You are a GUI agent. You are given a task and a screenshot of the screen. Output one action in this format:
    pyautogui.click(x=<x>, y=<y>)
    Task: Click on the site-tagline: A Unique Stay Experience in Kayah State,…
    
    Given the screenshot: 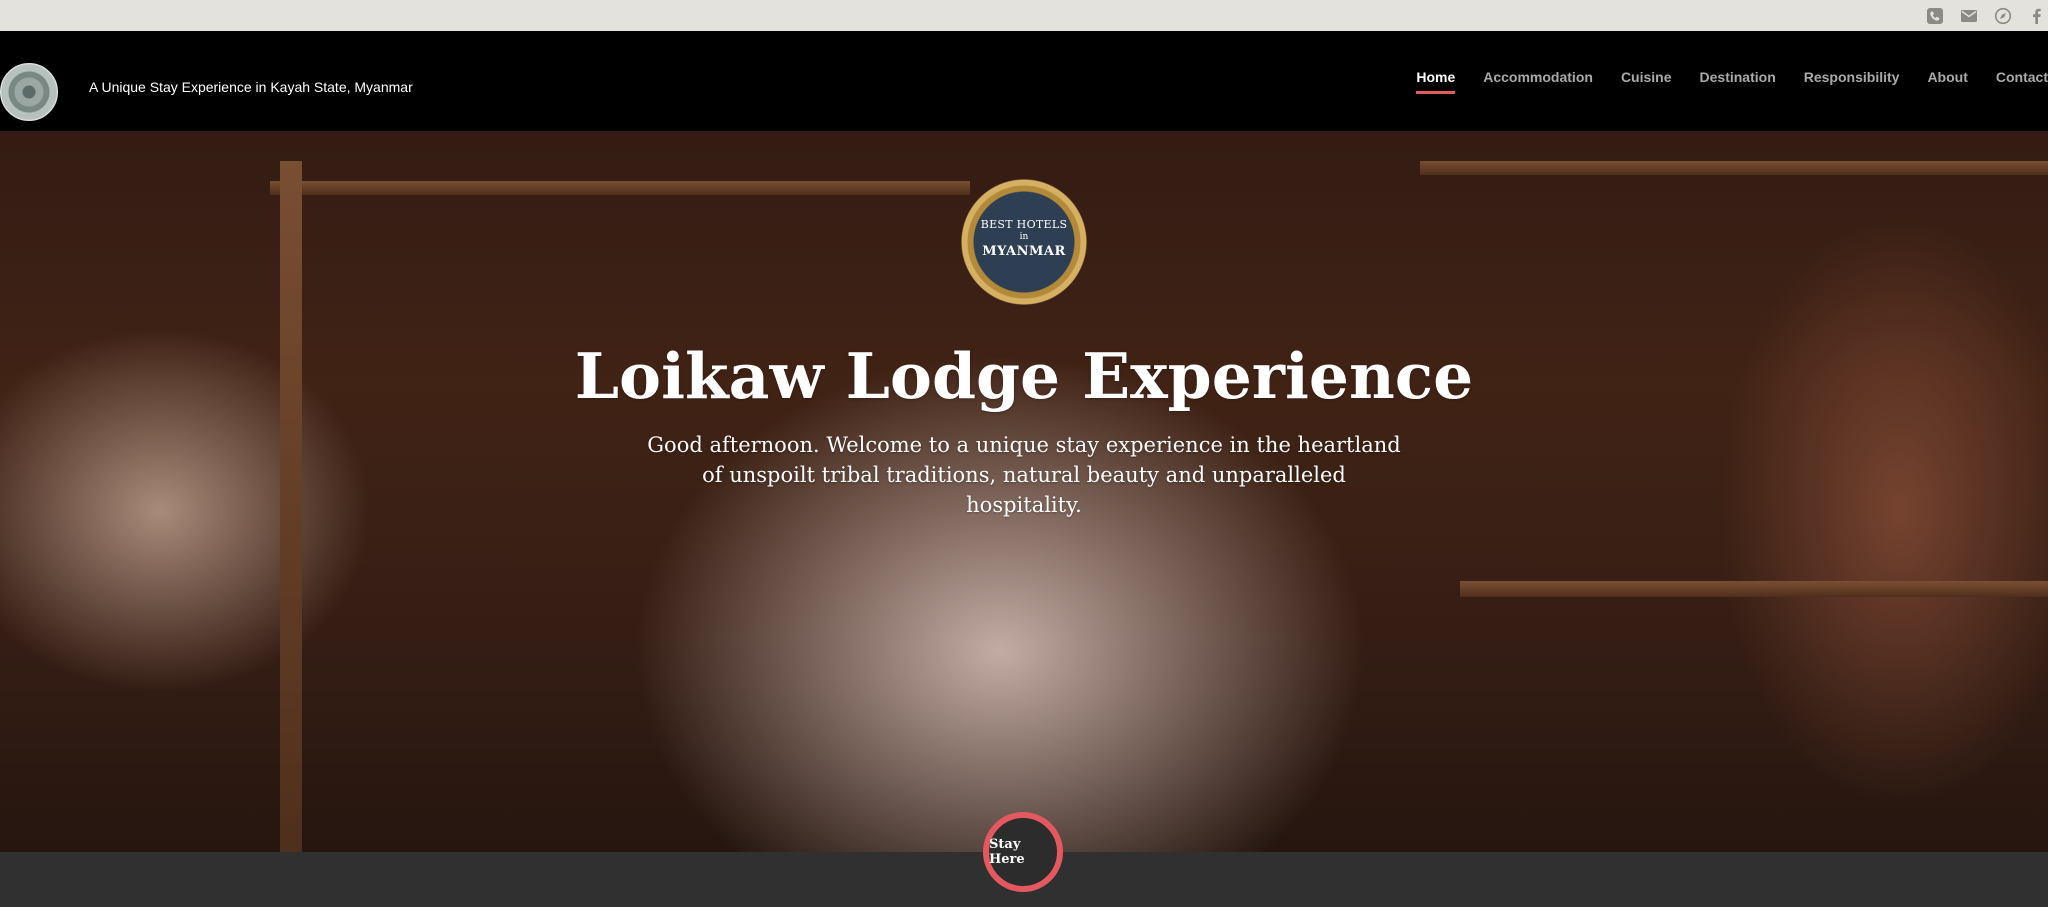 What is the action you would take?
    pyautogui.click(x=251, y=87)
    